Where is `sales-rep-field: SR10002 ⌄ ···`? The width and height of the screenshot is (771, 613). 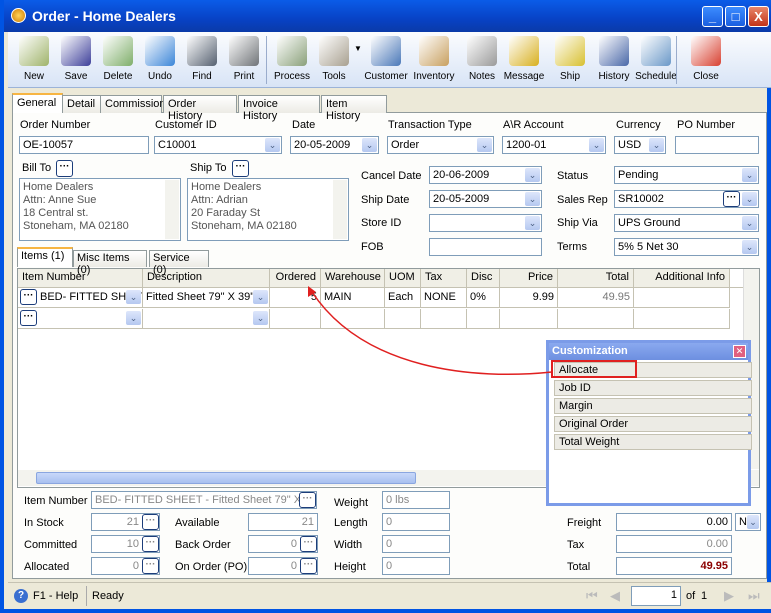
sales-rep-field: SR10002 ⌄ ··· is located at coordinates (686, 199).